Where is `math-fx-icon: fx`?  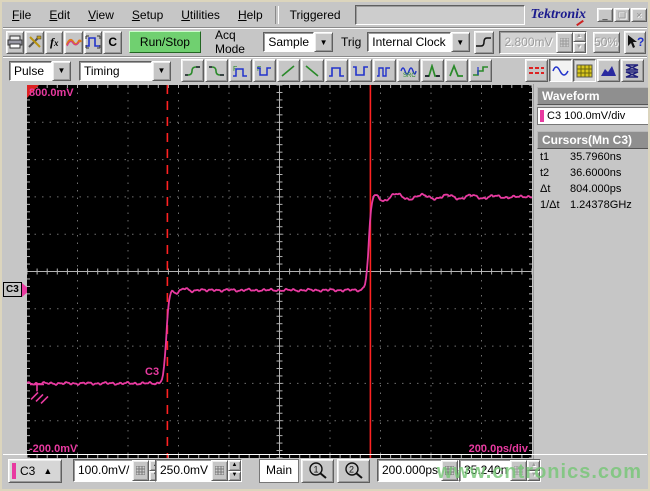
math-fx-icon: fx is located at coordinates (54, 41).